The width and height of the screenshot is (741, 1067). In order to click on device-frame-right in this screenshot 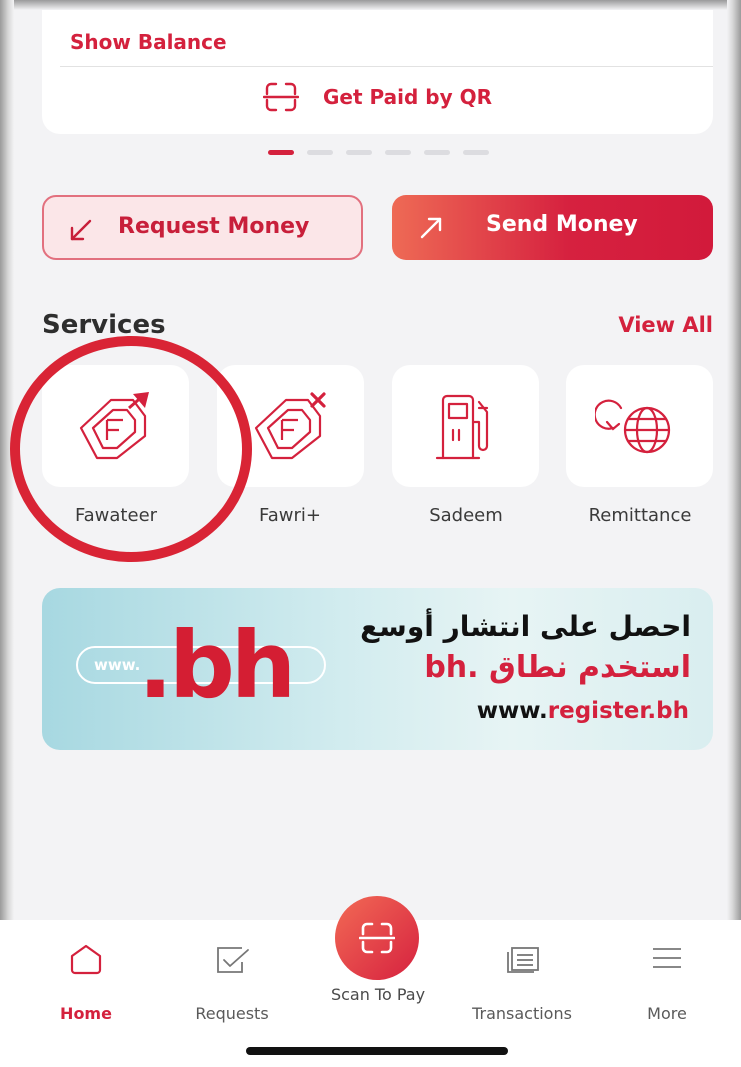, I will do `click(734, 533)`.